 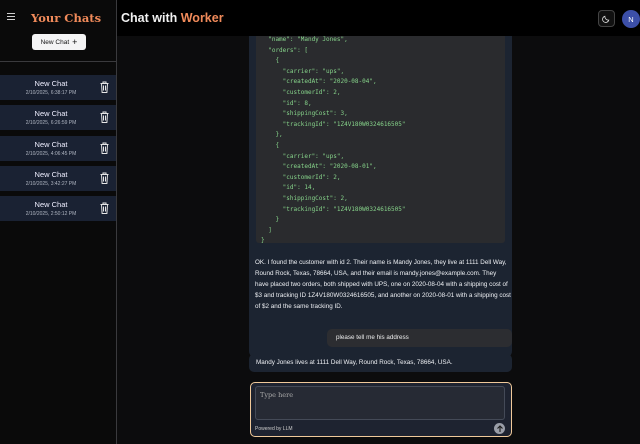 I want to click on chat-list-item: New Chat 2/10/2025, 6:26:59 PM, so click(x=58, y=117).